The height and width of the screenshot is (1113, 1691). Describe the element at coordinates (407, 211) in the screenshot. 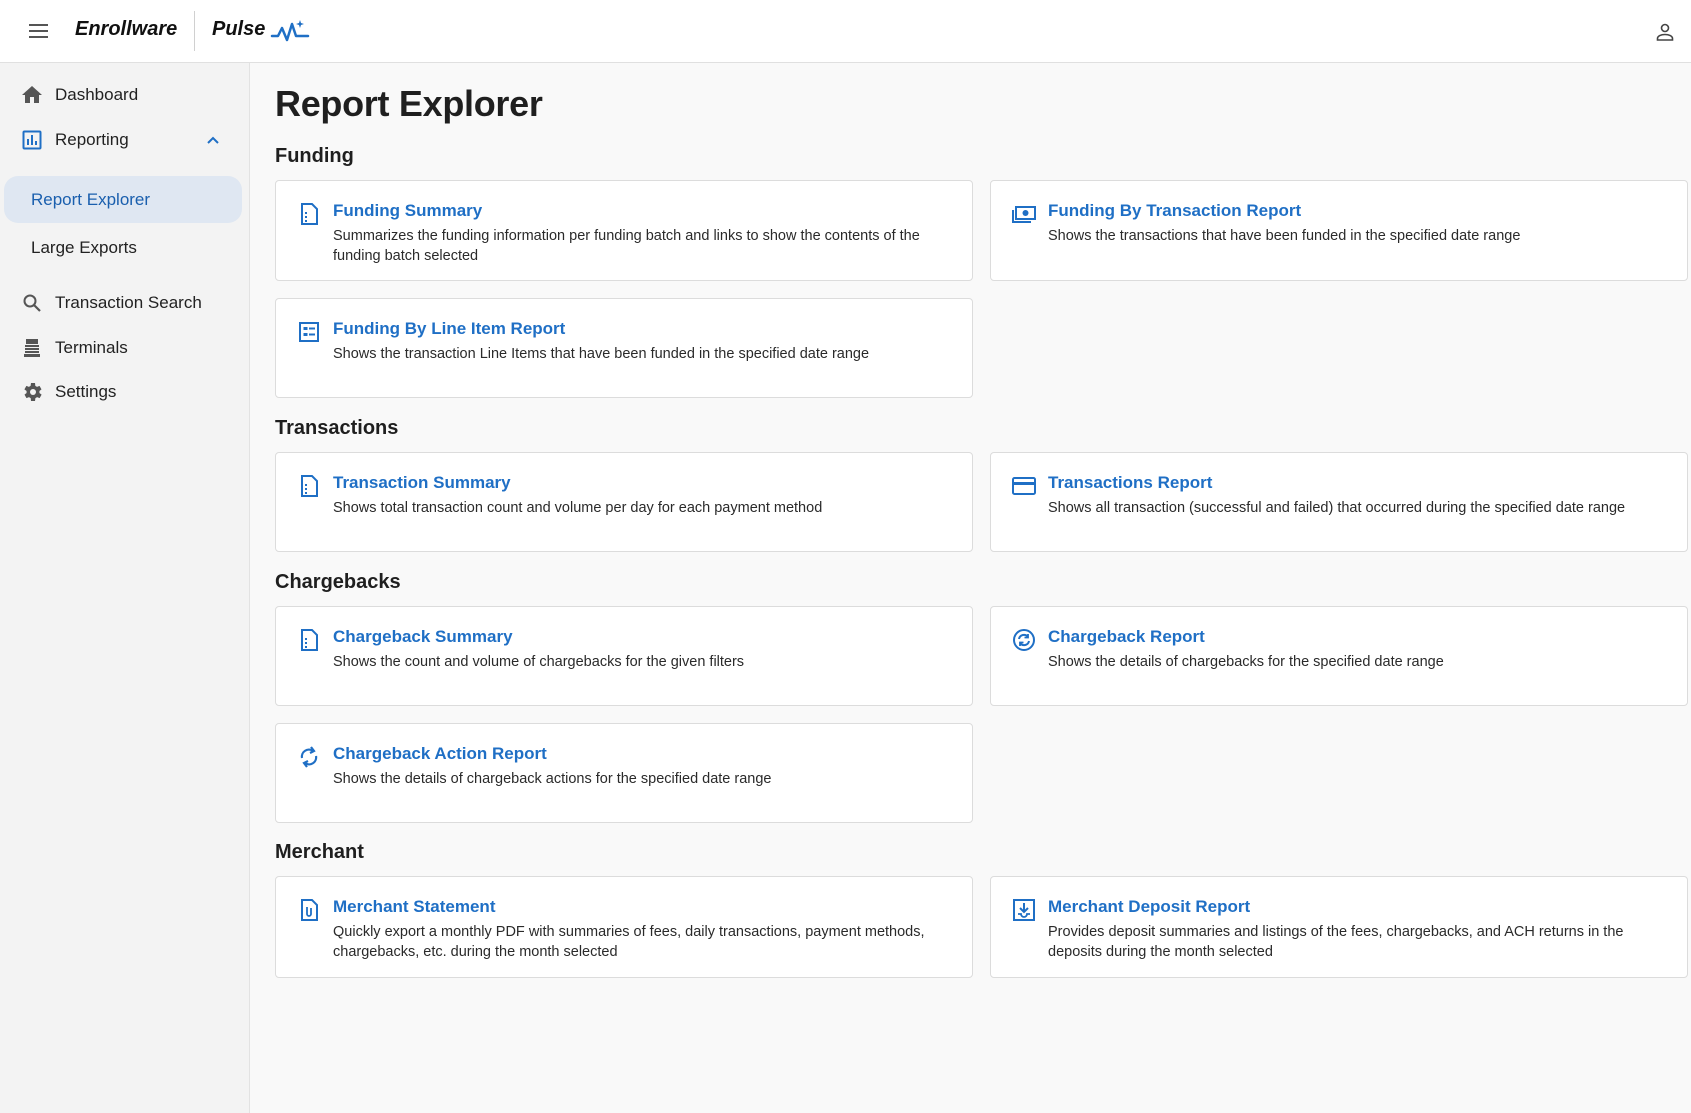

I see `report-card-title: Funding Summary` at that location.